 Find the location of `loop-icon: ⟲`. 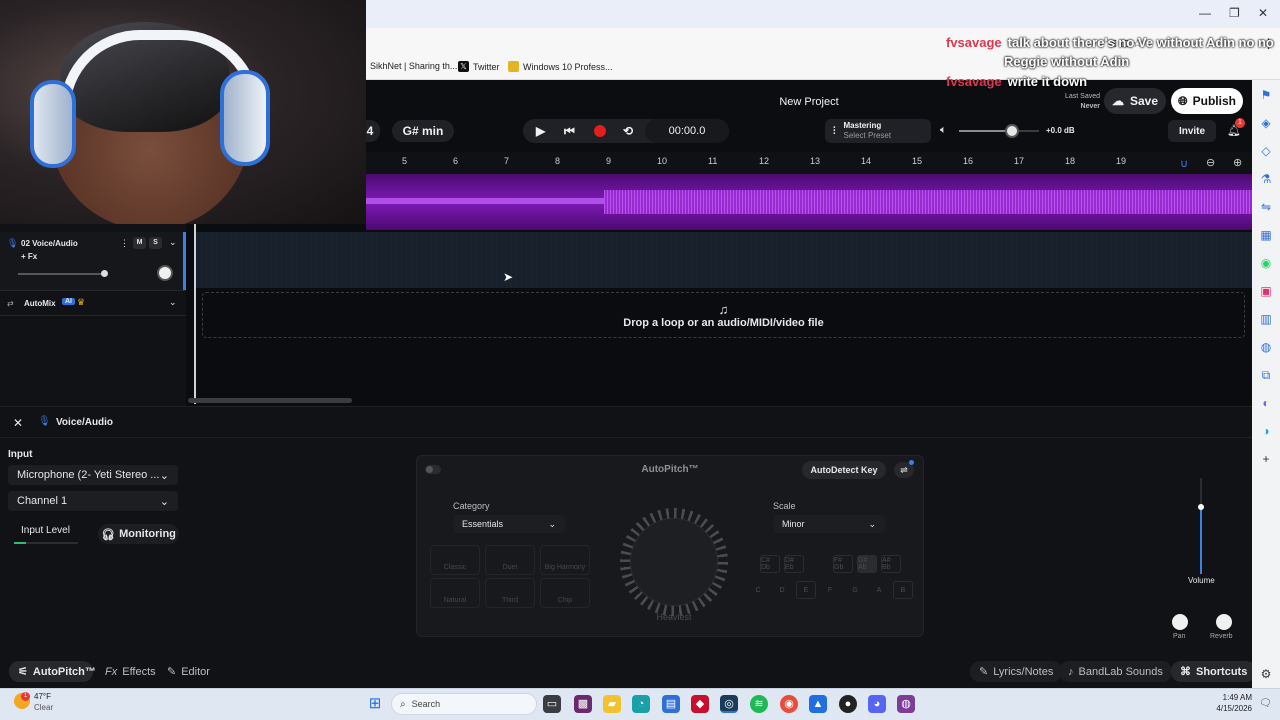

loop-icon: ⟲ is located at coordinates (628, 131).